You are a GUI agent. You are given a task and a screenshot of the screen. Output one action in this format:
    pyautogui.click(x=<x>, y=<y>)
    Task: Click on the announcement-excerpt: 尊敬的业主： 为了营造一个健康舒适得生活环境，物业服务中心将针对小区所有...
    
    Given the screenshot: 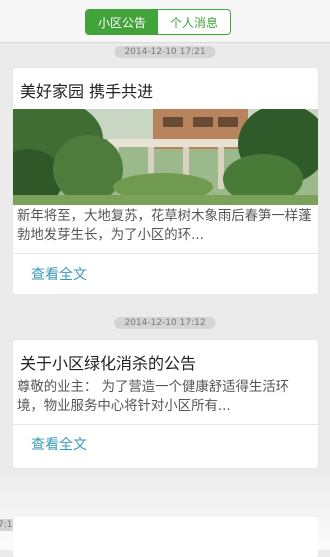 What is the action you would take?
    pyautogui.click(x=153, y=397)
    